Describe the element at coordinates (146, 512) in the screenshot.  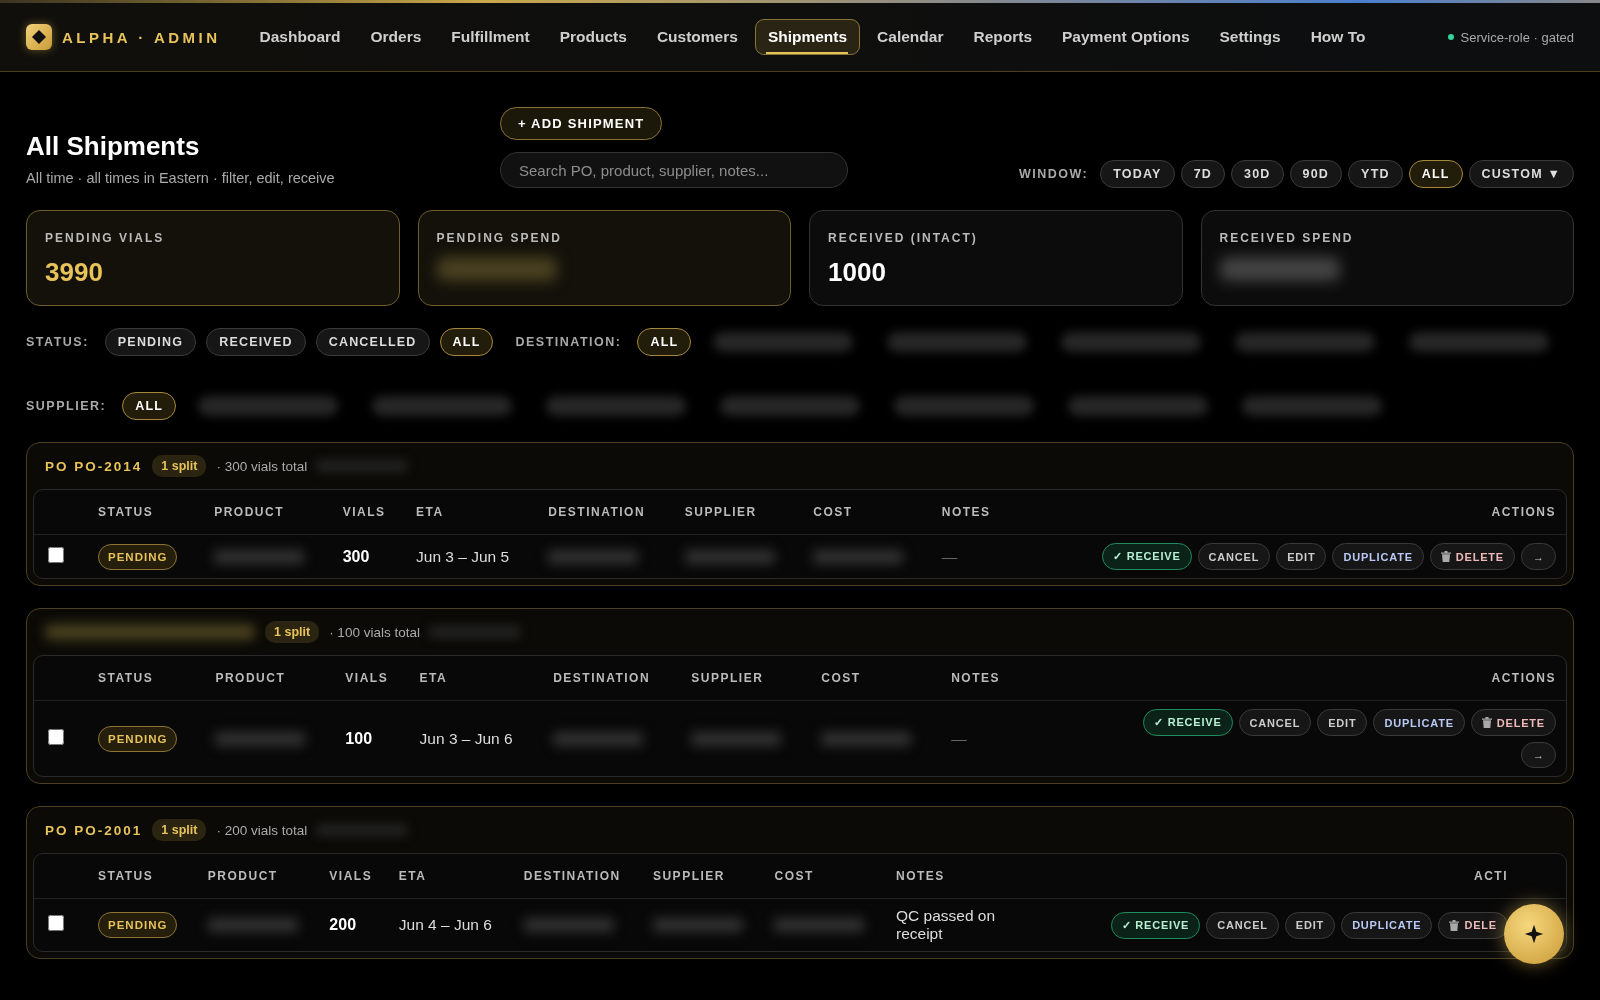
I see `column-header: STATUS` at that location.